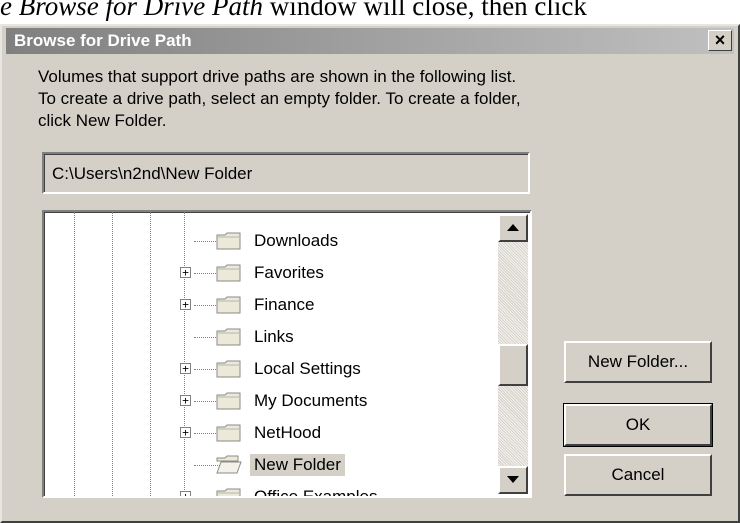 Image resolution: width=740 pixels, height=523 pixels. I want to click on selected-path-text: C:\Users\n2nd\New Folder, so click(152, 173).